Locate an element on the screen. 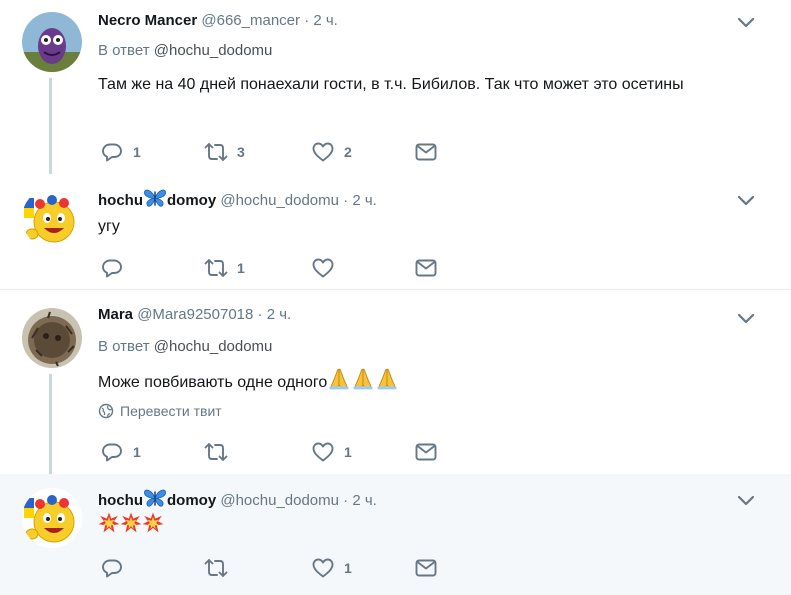  like-button is located at coordinates (327, 268).